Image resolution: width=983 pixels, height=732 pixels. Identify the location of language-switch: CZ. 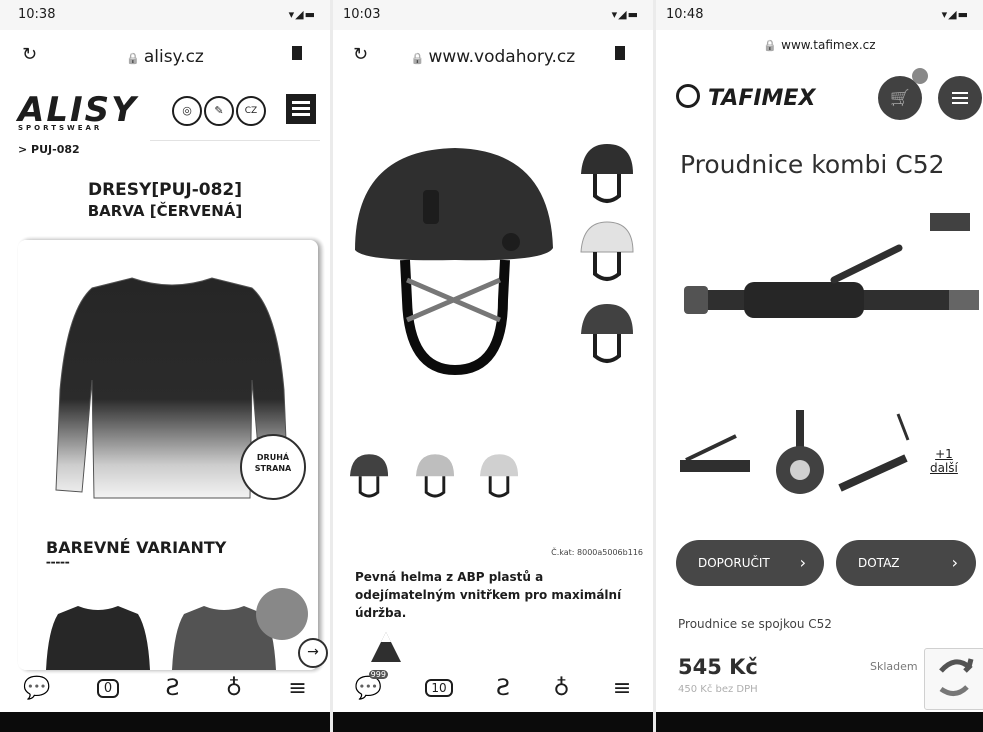
(251, 111).